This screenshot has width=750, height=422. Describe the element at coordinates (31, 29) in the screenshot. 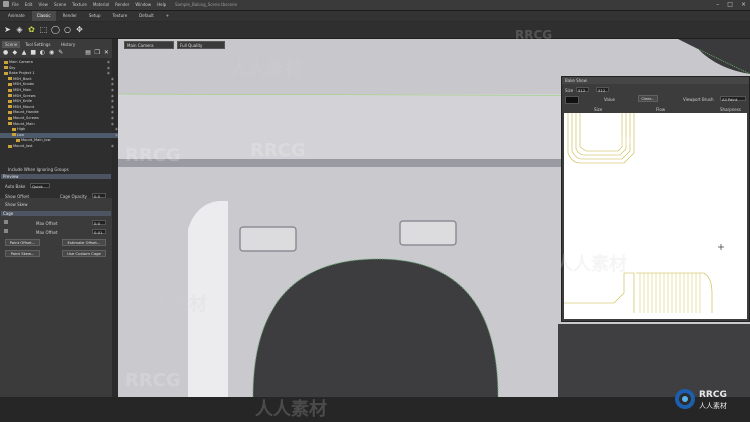

I see `paint-icon: ✿` at that location.